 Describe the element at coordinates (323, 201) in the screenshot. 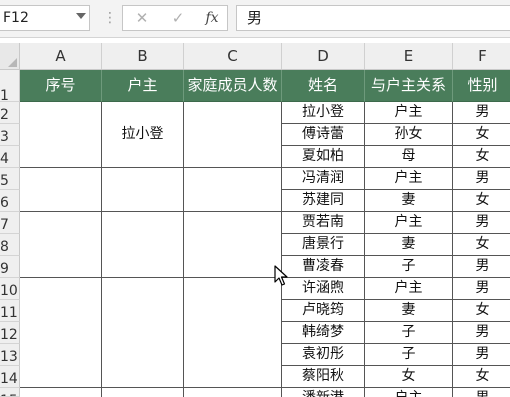

I see `cell-name: 苏建同` at that location.